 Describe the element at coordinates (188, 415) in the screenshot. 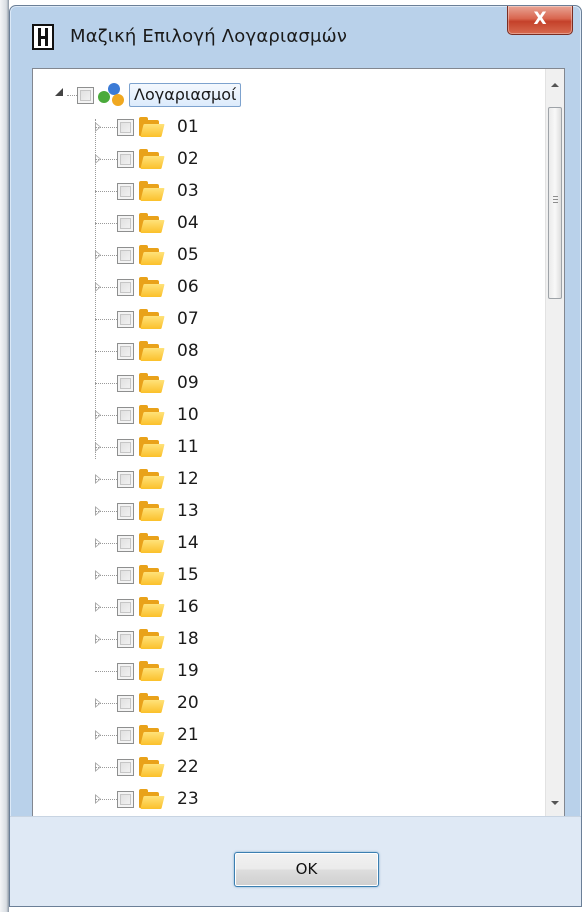

I see `tree-item-label: 10` at that location.